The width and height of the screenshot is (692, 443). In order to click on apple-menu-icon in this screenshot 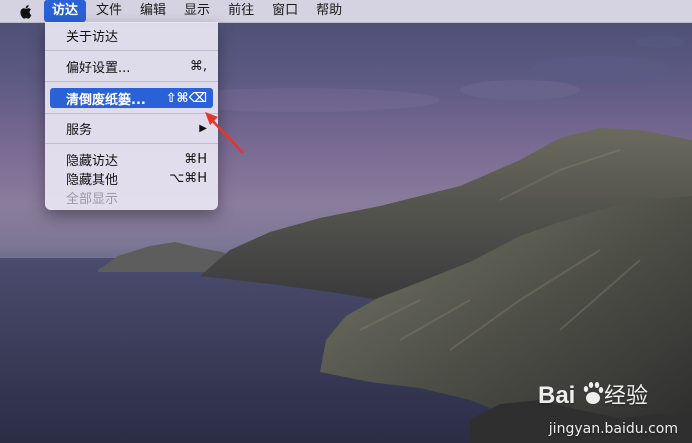, I will do `click(25, 11)`.